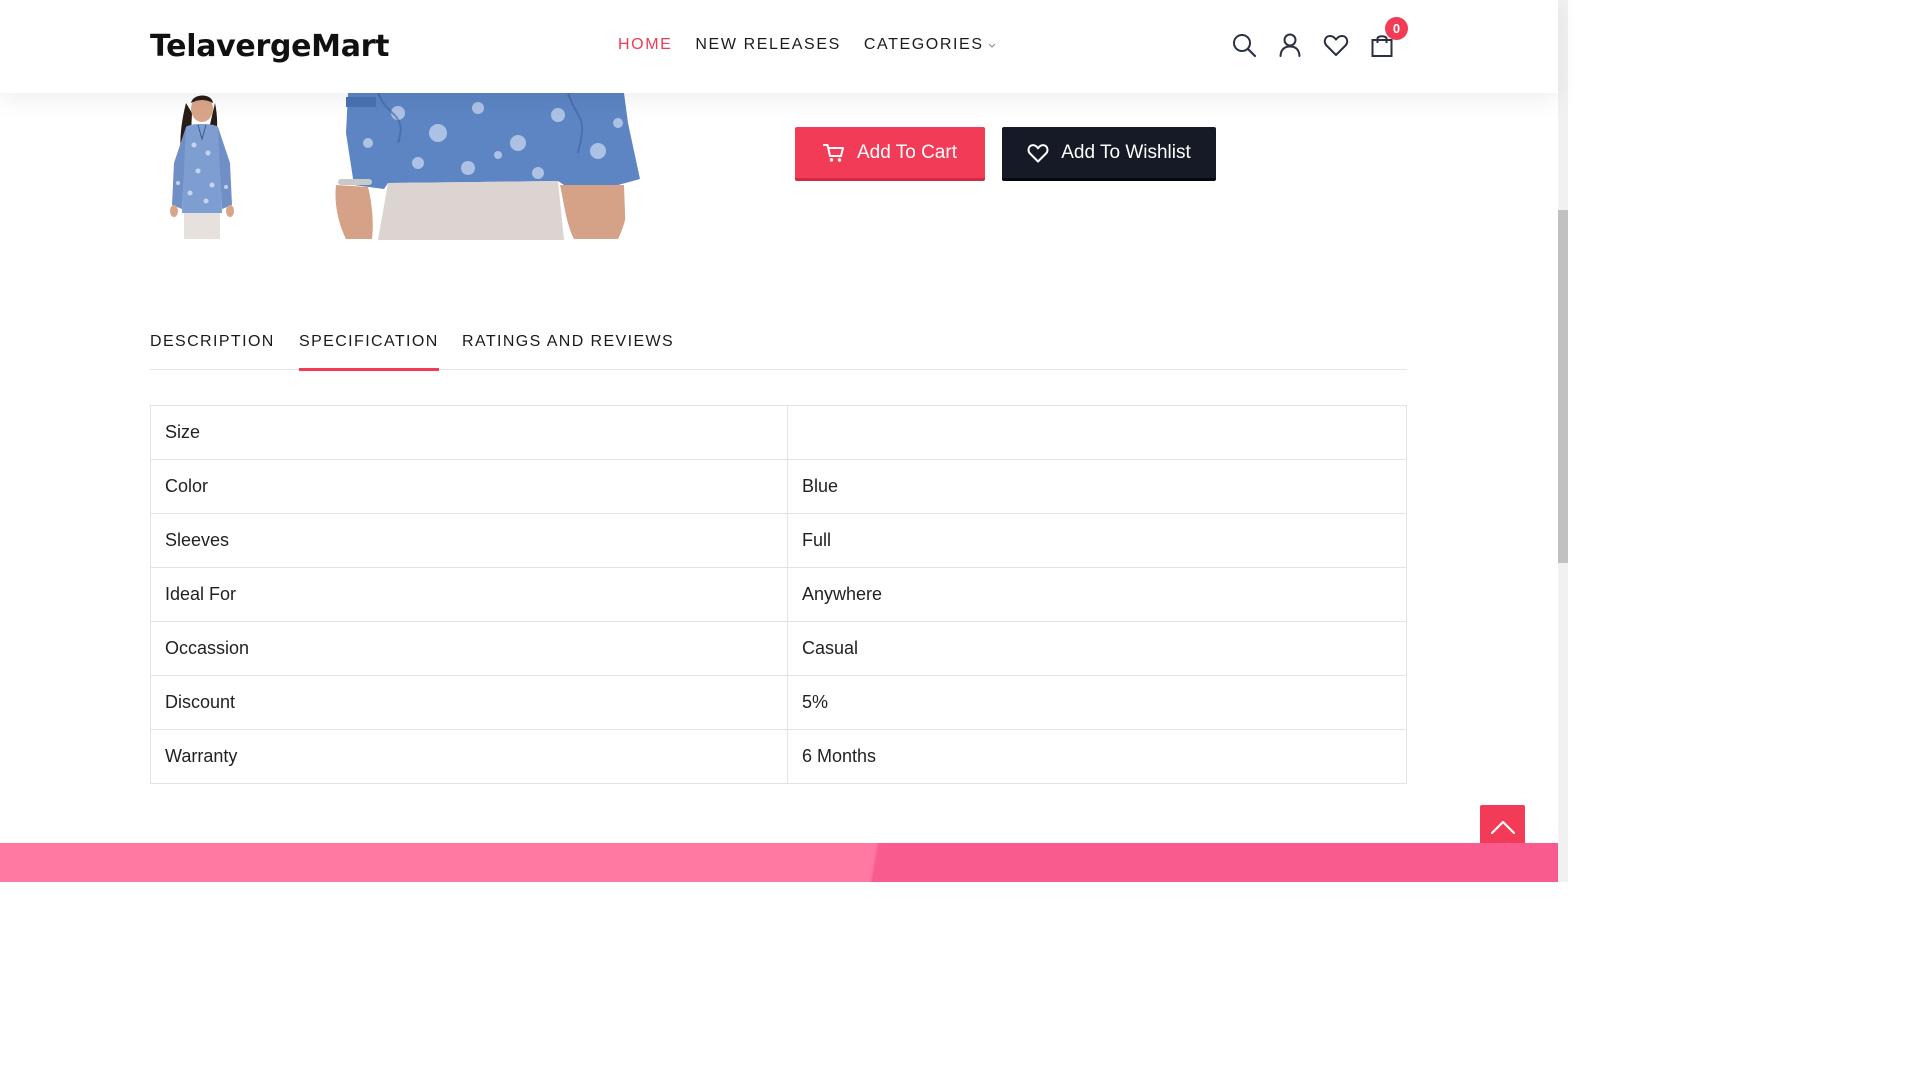 The height and width of the screenshot is (1080, 1920). Describe the element at coordinates (469, 432) in the screenshot. I see `spec-key: Size` at that location.